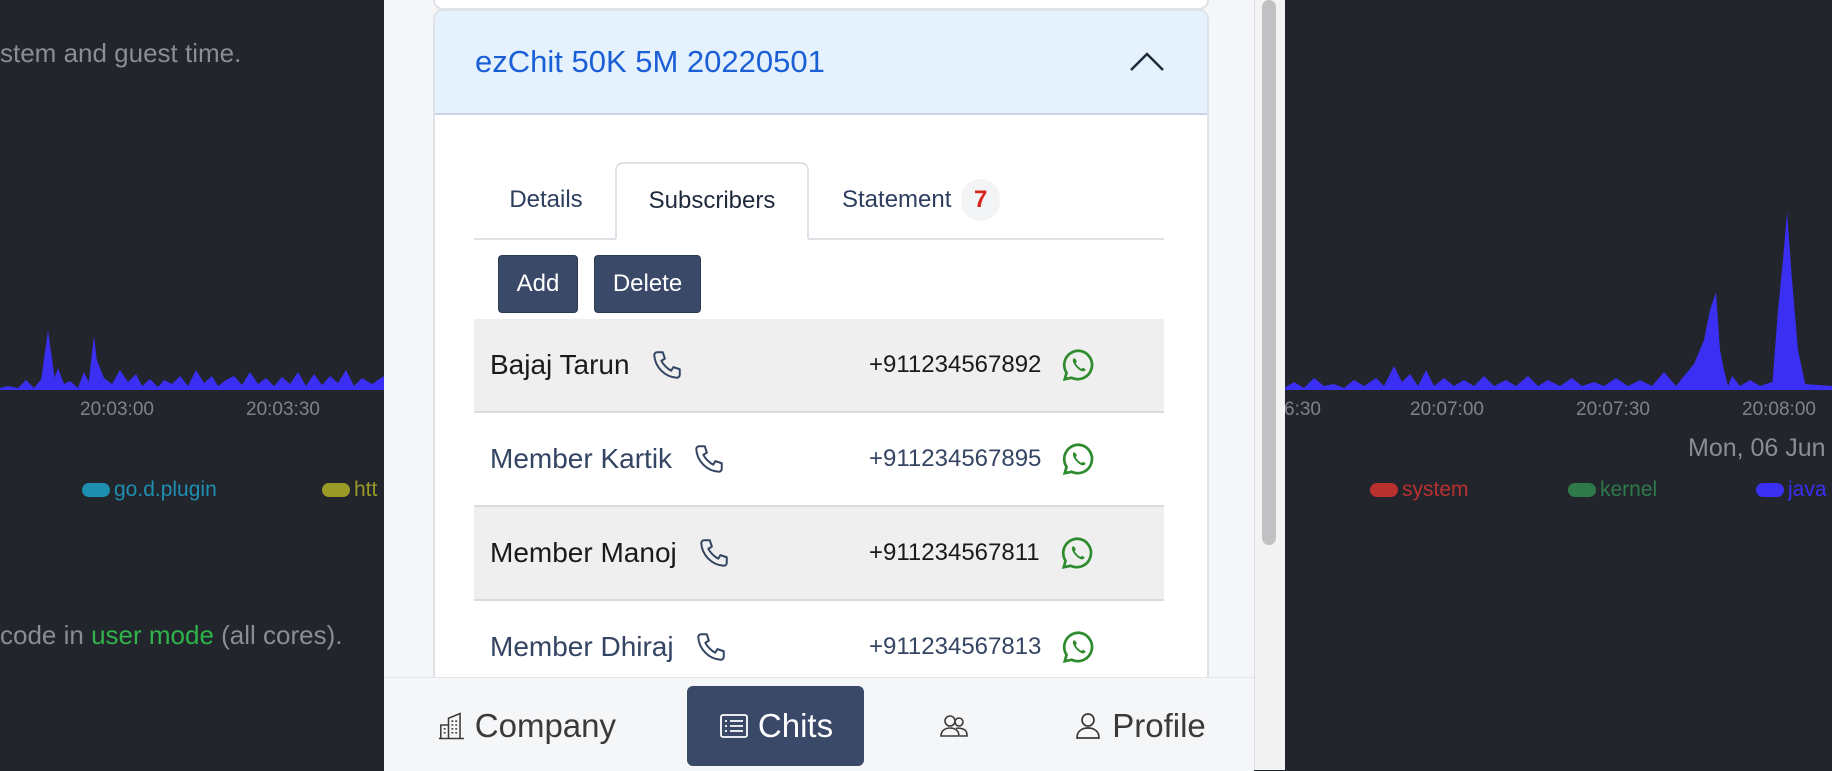 Image resolution: width=1832 pixels, height=771 pixels. What do you see at coordinates (117, 409) in the screenshot?
I see `x-tick: 20:03:00` at bounding box center [117, 409].